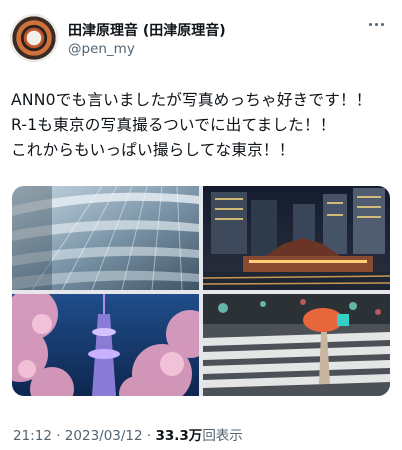 Image resolution: width=402 pixels, height=450 pixels. I want to click on author-handle: @pen_my, so click(101, 49).